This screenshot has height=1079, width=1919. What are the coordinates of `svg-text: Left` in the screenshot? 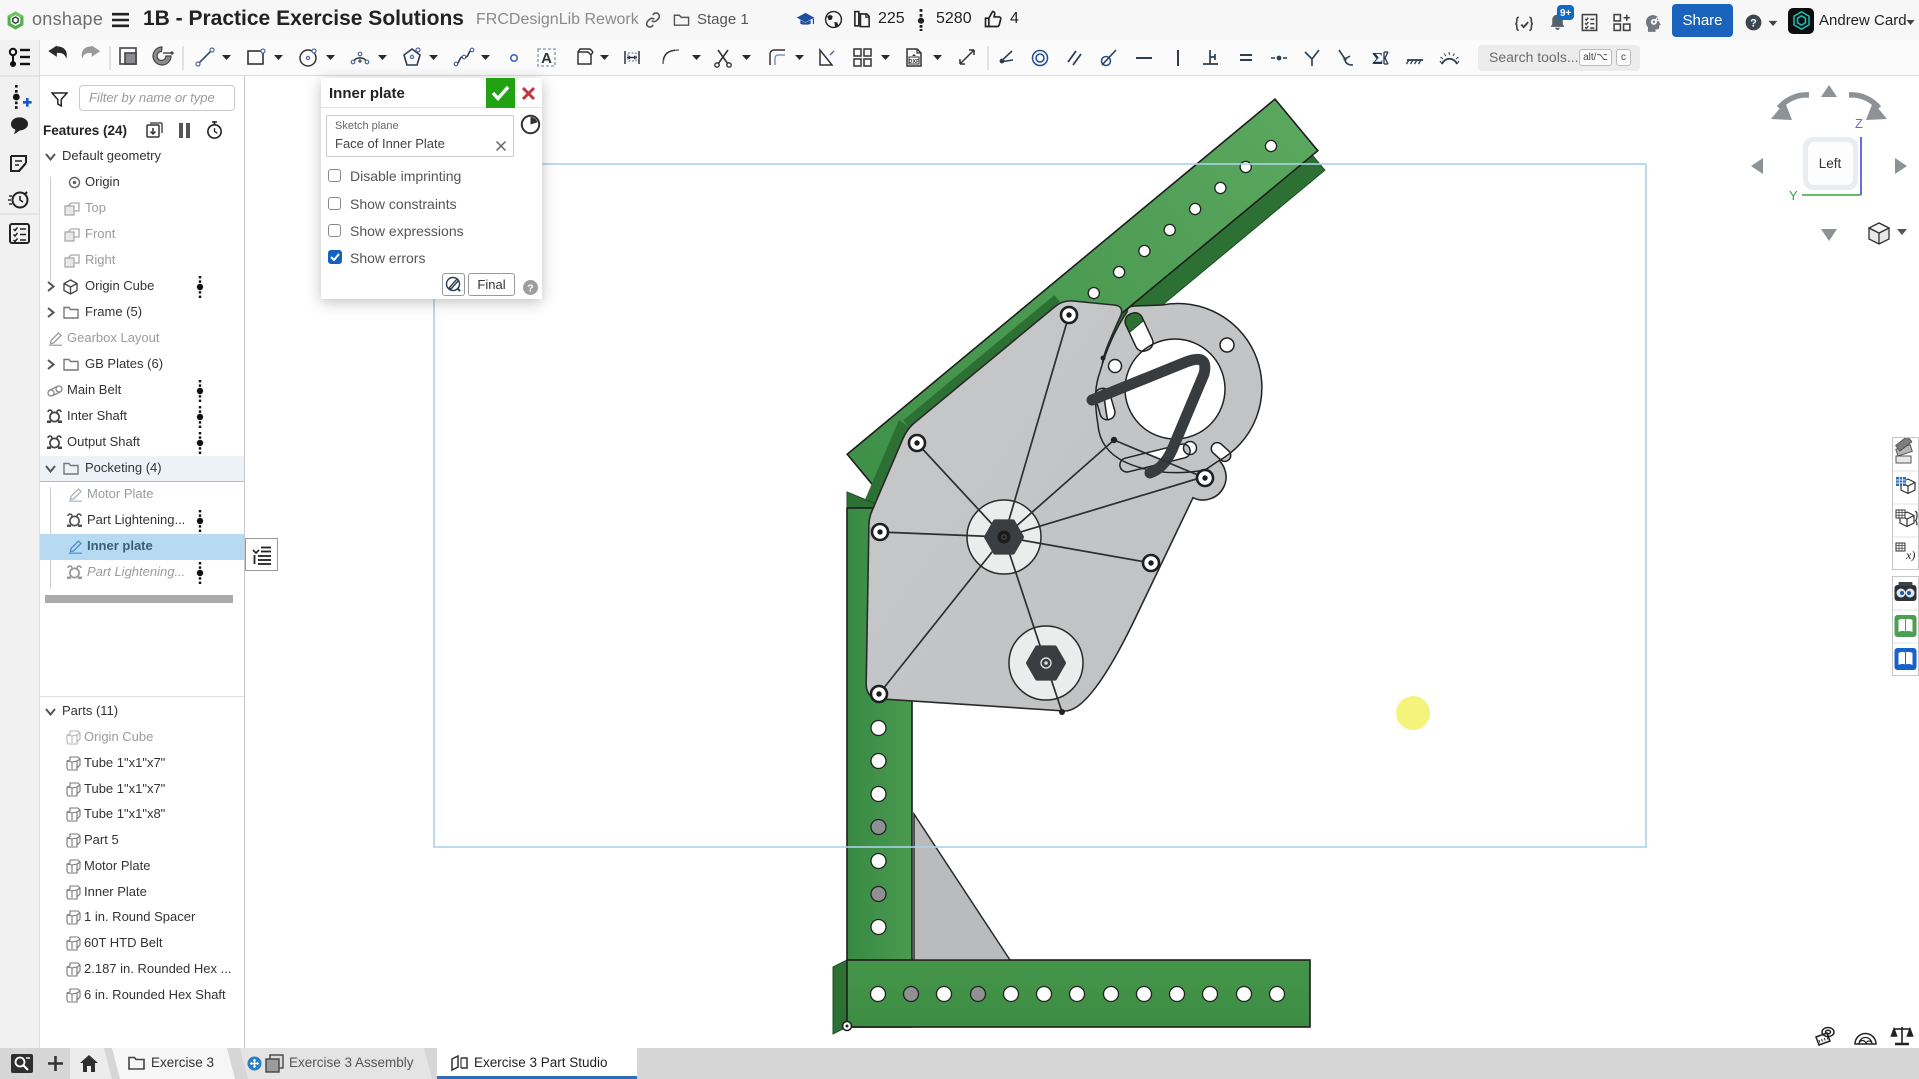 It's located at (1830, 163).